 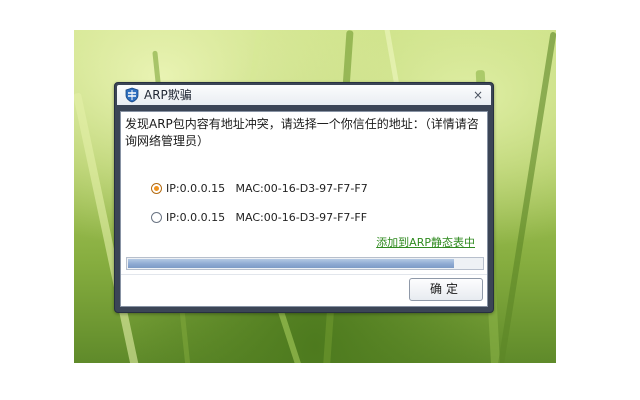 What do you see at coordinates (267, 217) in the screenshot?
I see `option-label: IP:0.0.0.15 MAC:00-16-D3-97-F7-FF` at bounding box center [267, 217].